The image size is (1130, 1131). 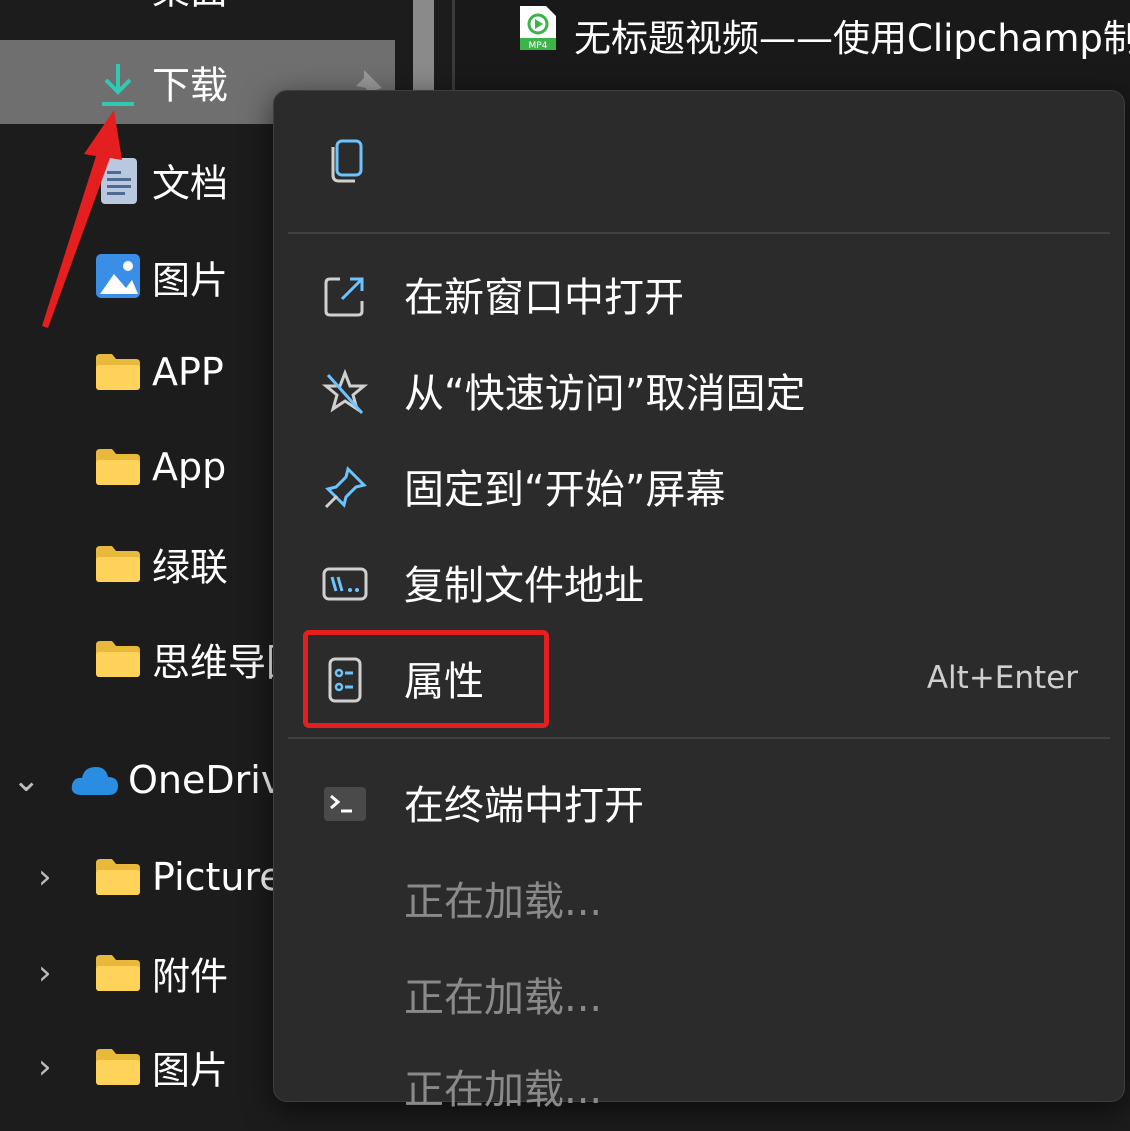 I want to click on highlight-box, so click(x=426, y=679).